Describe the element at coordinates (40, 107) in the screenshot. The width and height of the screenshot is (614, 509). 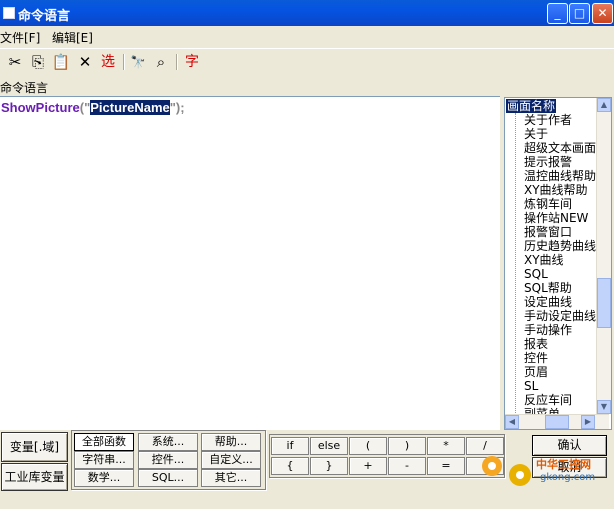
I see `function-name: ShowPicture` at that location.